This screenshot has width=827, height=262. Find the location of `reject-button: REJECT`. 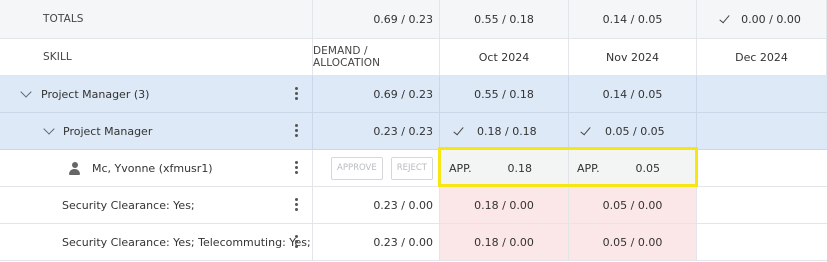

reject-button: REJECT is located at coordinates (411, 168).